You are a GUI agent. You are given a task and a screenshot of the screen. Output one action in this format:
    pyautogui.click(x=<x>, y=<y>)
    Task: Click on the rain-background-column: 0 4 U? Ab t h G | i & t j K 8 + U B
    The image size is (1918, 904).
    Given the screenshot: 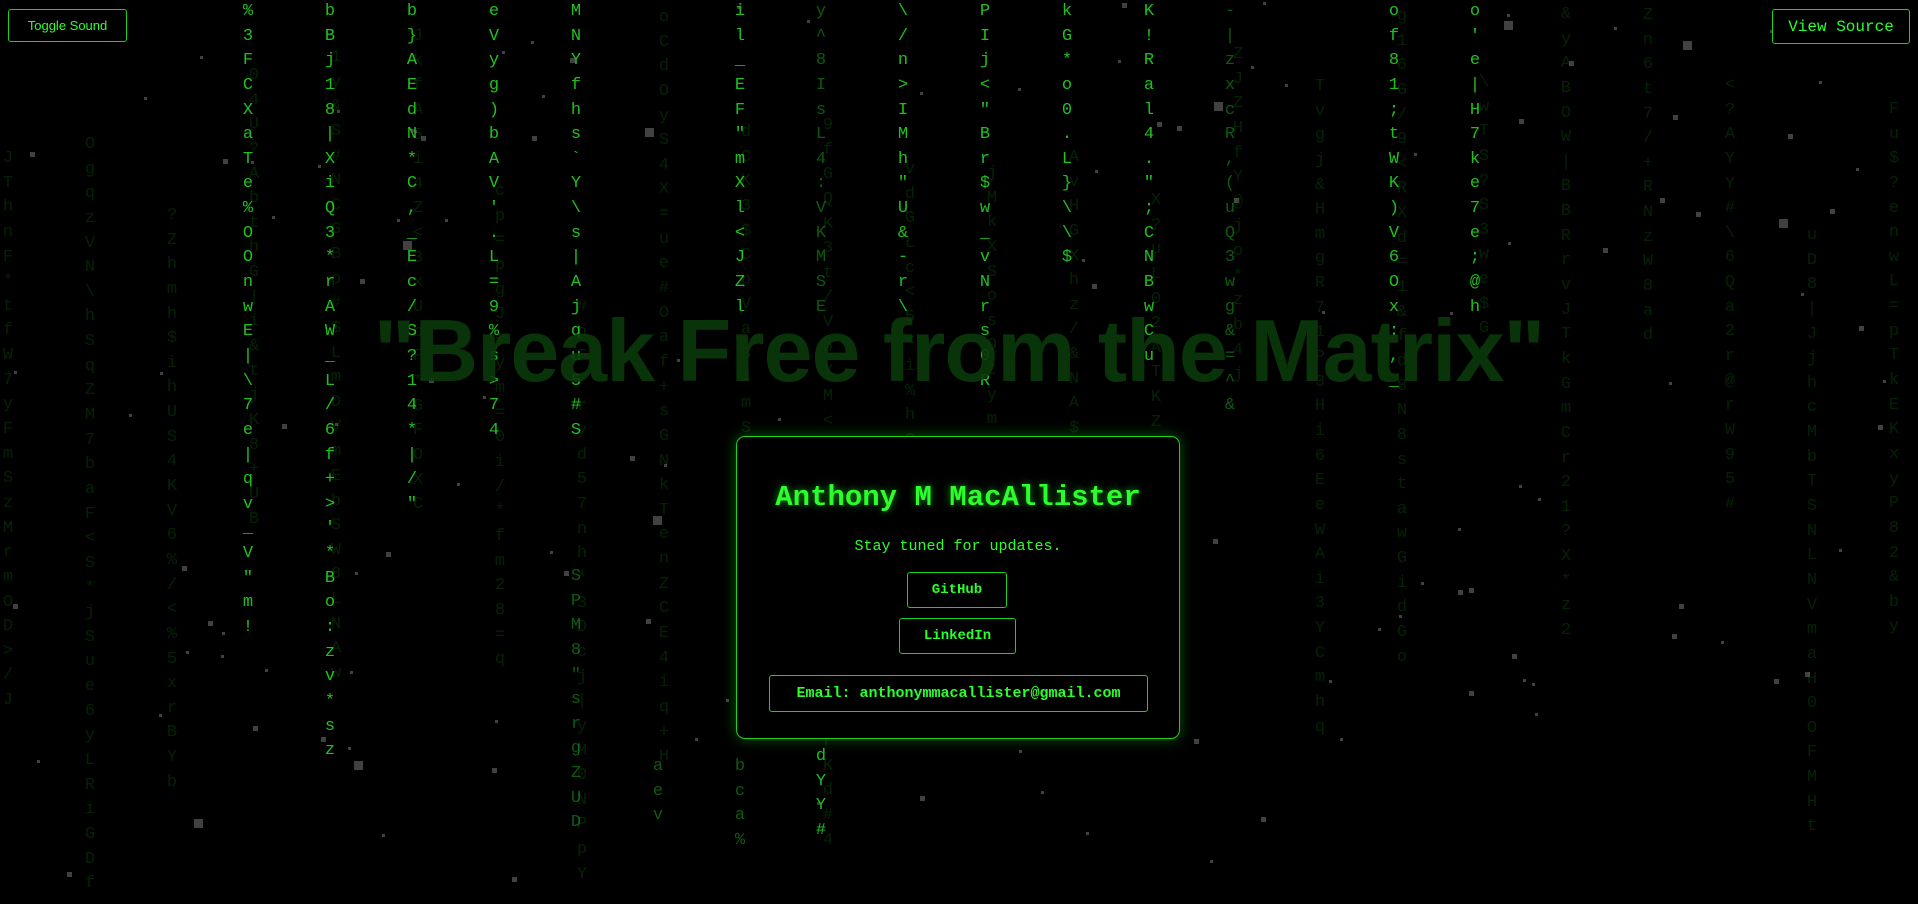 What is the action you would take?
    pyautogui.click(x=254, y=297)
    